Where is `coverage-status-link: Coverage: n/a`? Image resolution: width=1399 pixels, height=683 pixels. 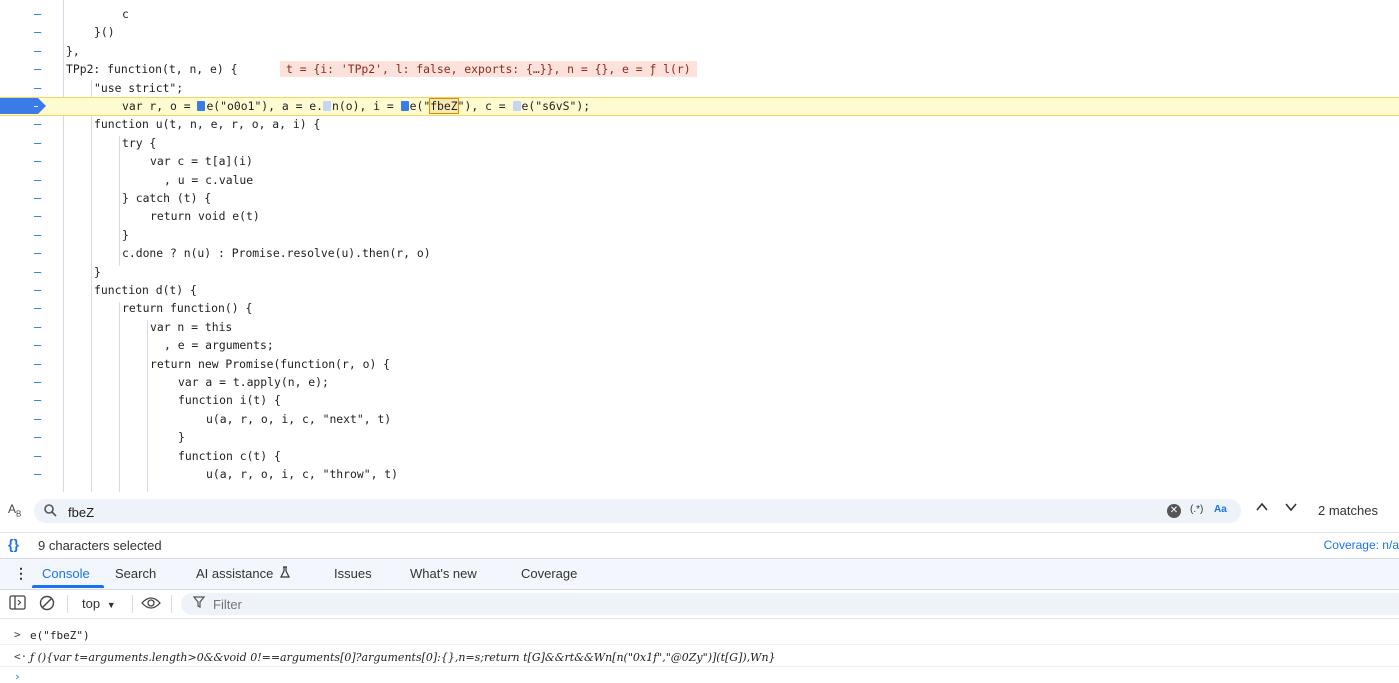 coverage-status-link: Coverage: n/a is located at coordinates (1361, 545).